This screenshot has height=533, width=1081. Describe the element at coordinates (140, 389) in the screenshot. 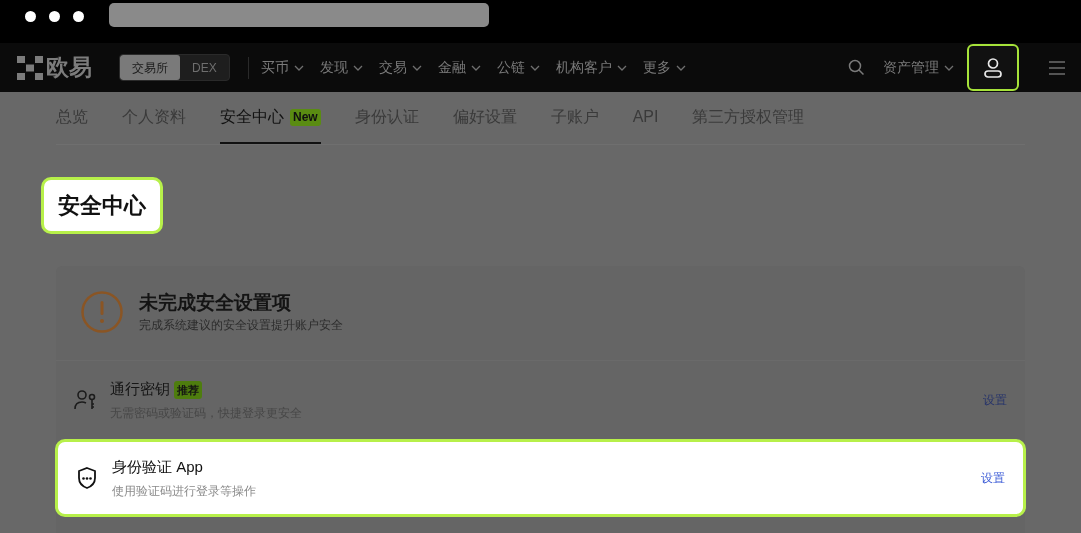

I see `item-title: 通行密钥` at that location.